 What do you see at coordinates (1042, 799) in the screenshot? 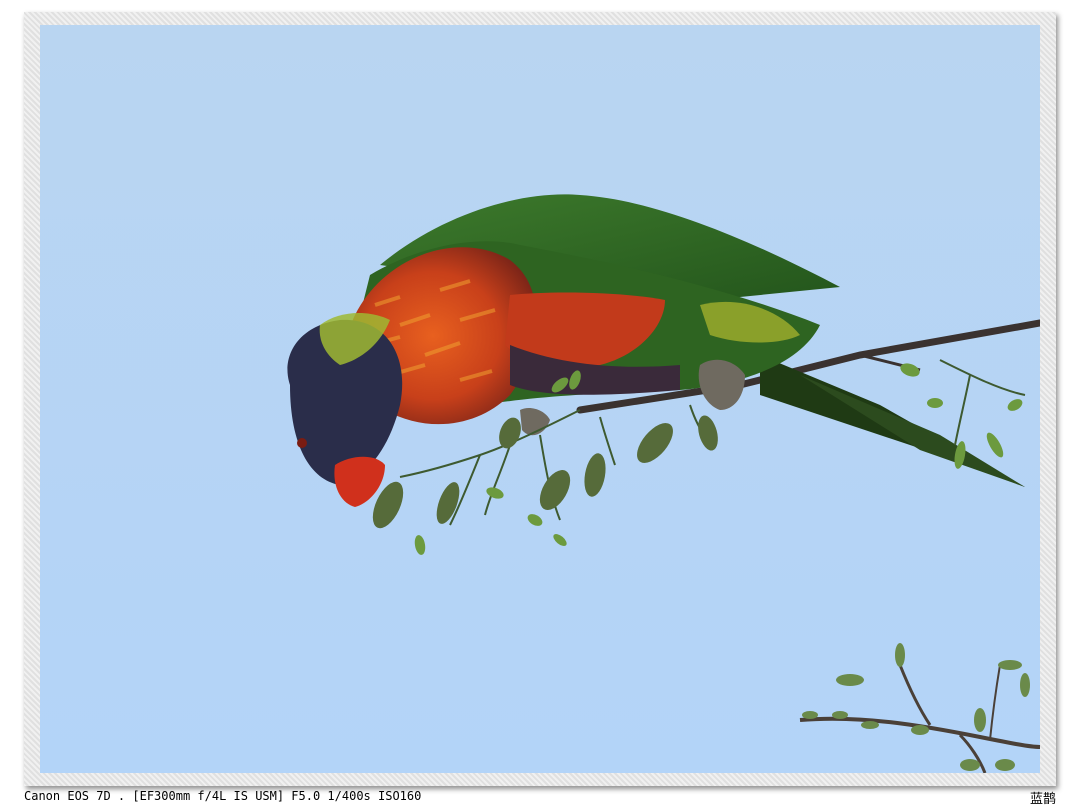
I see `author-caption: 蓝鹊` at bounding box center [1042, 799].